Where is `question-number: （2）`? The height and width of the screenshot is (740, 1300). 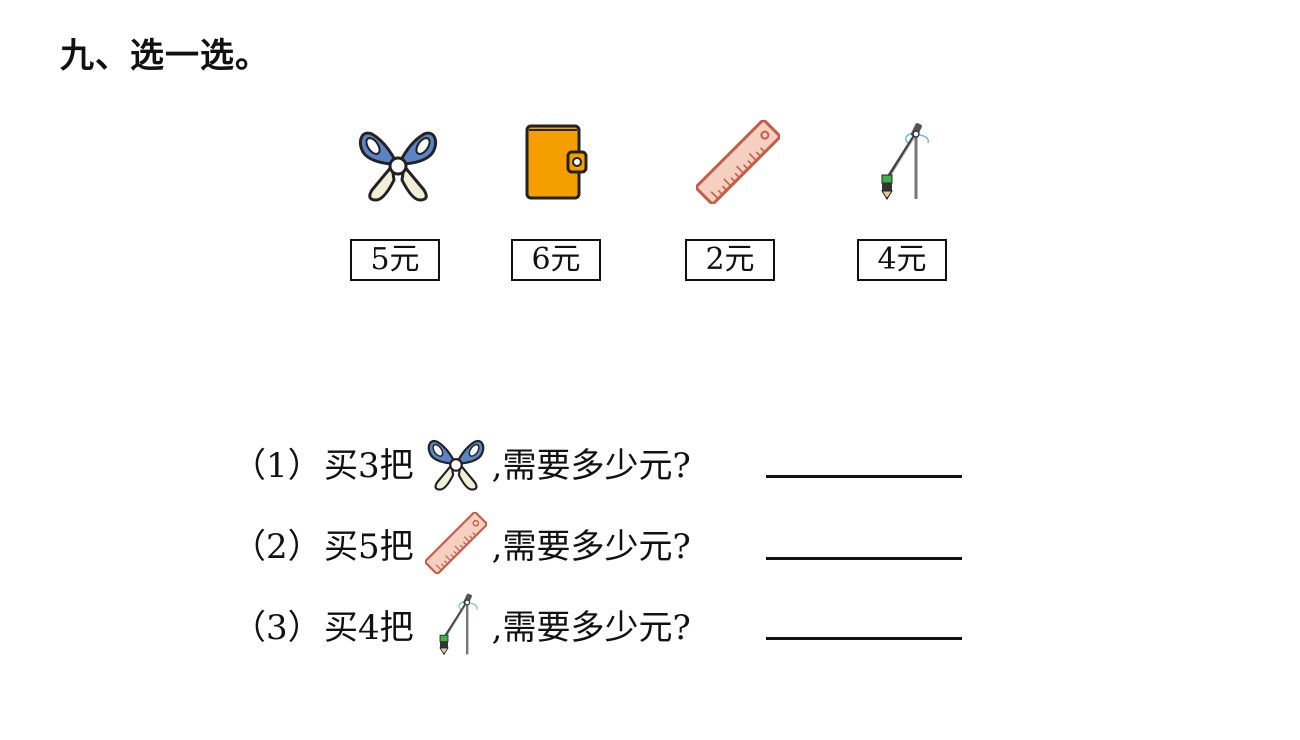 question-number: （2） is located at coordinates (277, 546).